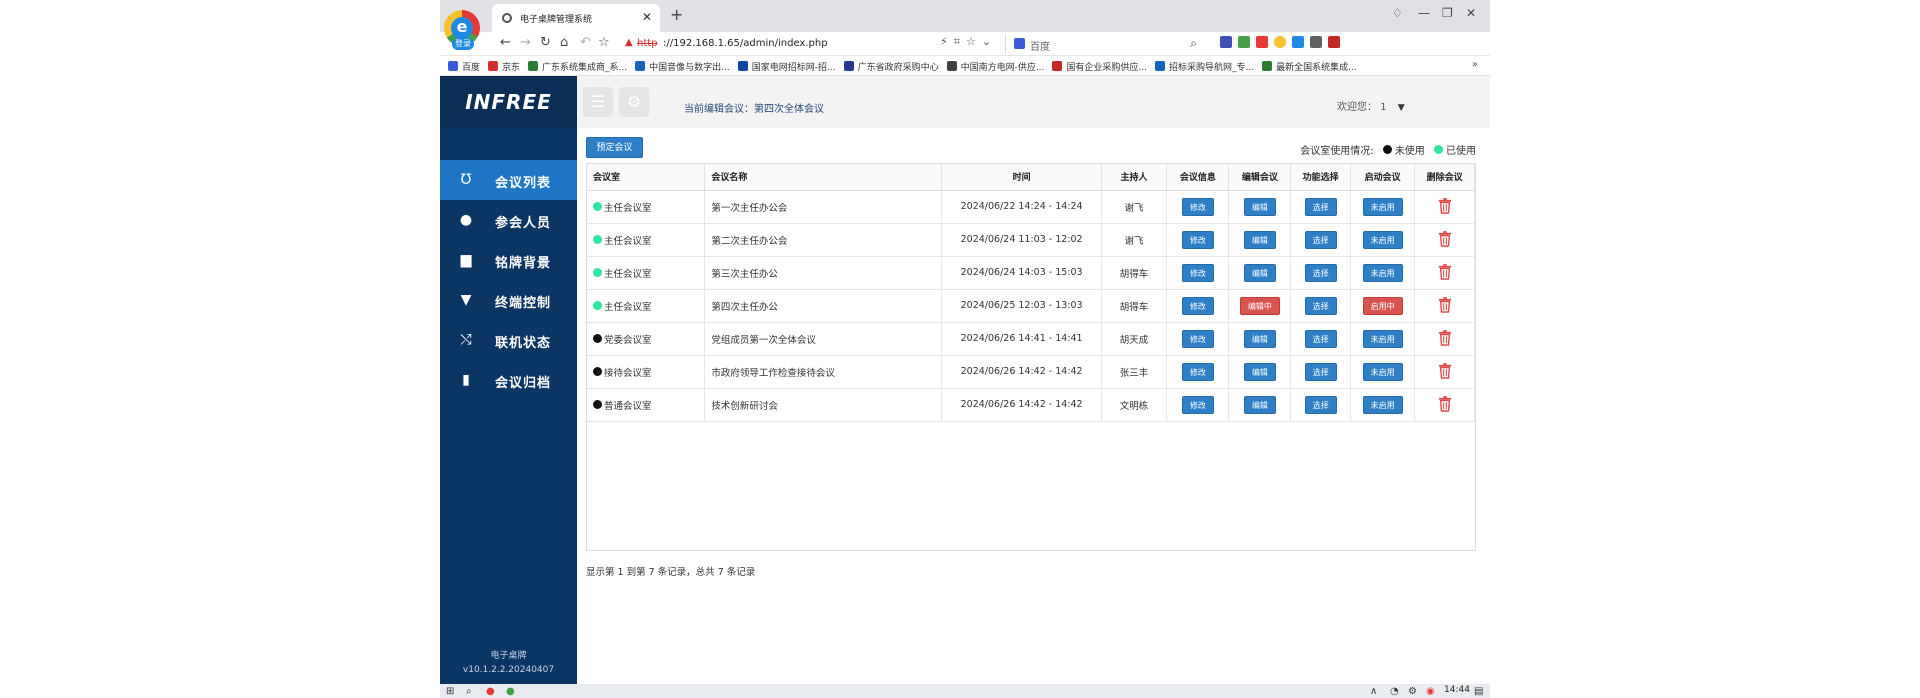 Image resolution: width=1920 pixels, height=698 pixels. Describe the element at coordinates (510, 691) in the screenshot. I see `wechat-icon: ●` at that location.